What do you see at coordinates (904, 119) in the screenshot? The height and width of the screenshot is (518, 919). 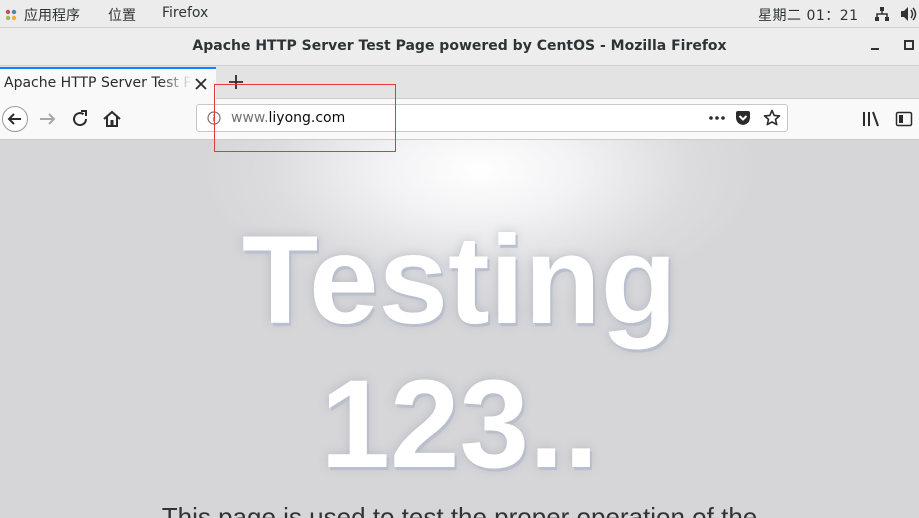 I see `sidebar-toggle-icon` at bounding box center [904, 119].